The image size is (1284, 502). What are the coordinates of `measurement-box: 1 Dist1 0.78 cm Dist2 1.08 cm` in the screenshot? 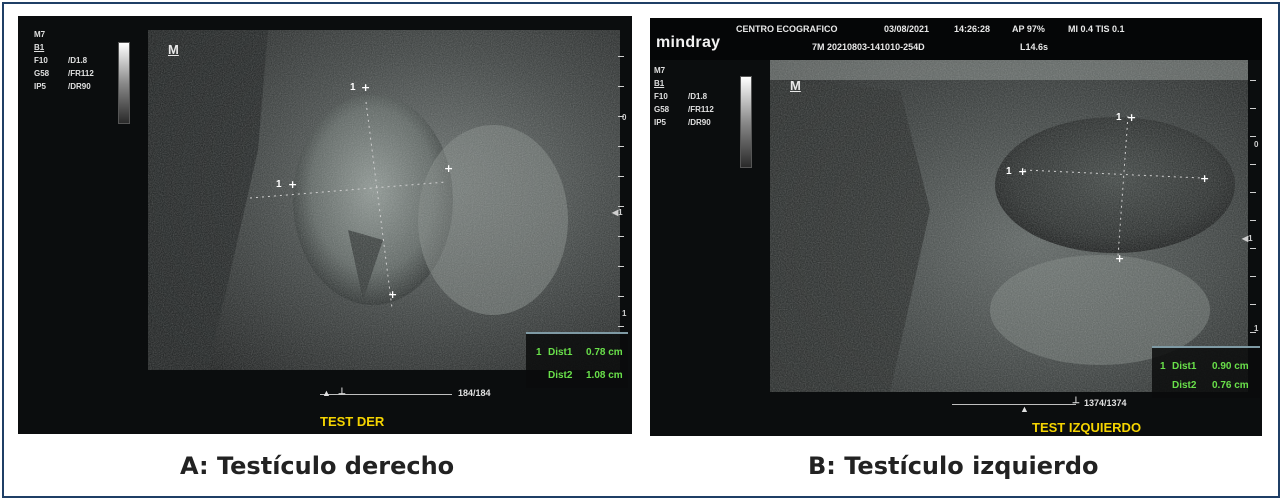 It's located at (577, 360).